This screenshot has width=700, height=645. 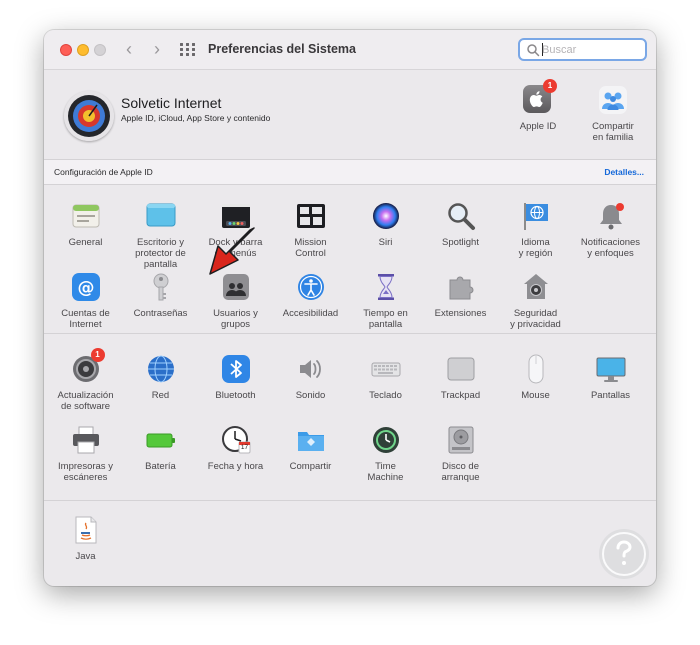 I want to click on family-sharing-icon, so click(x=613, y=100).